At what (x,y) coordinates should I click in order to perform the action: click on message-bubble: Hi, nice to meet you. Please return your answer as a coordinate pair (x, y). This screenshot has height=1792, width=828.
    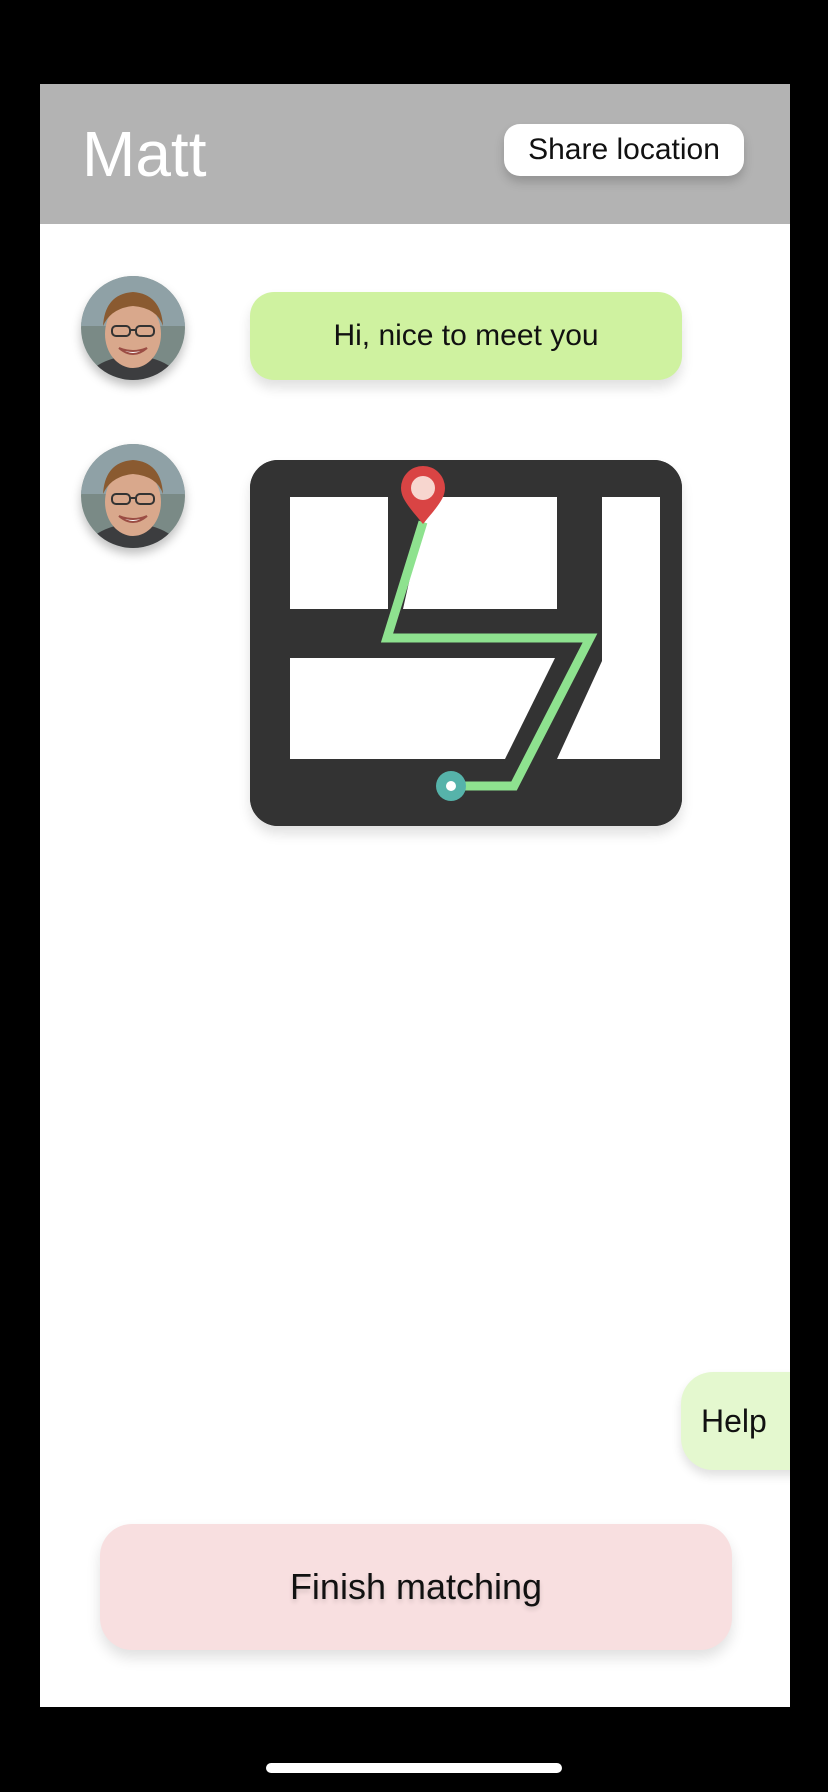
    Looking at the image, I should click on (466, 336).